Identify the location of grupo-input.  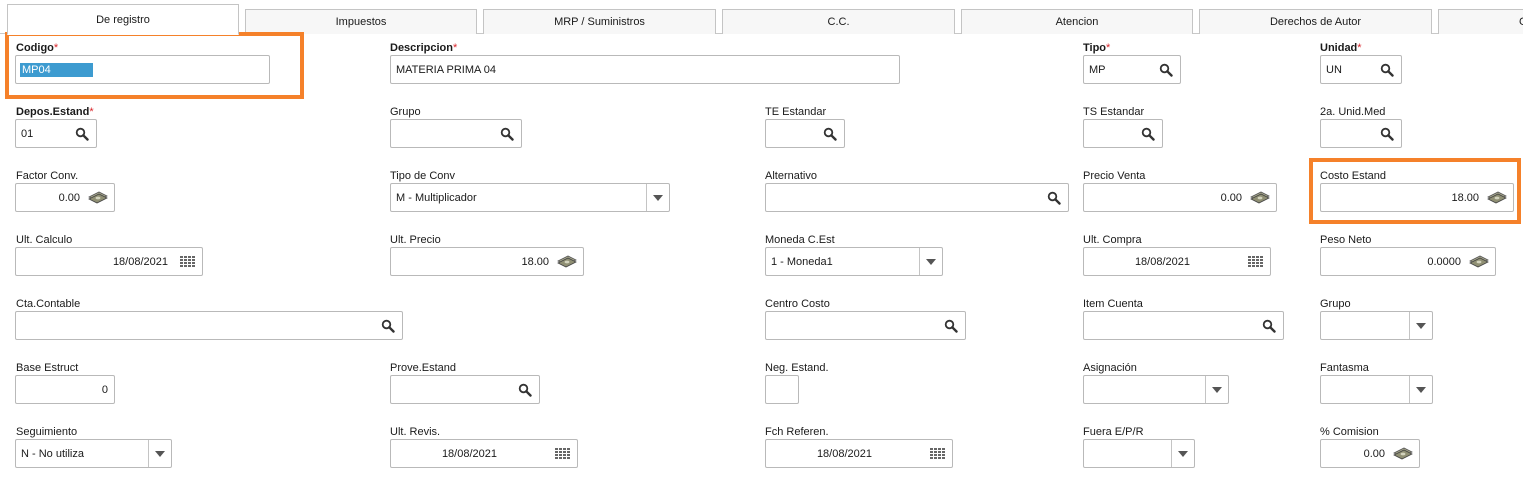
(456, 133).